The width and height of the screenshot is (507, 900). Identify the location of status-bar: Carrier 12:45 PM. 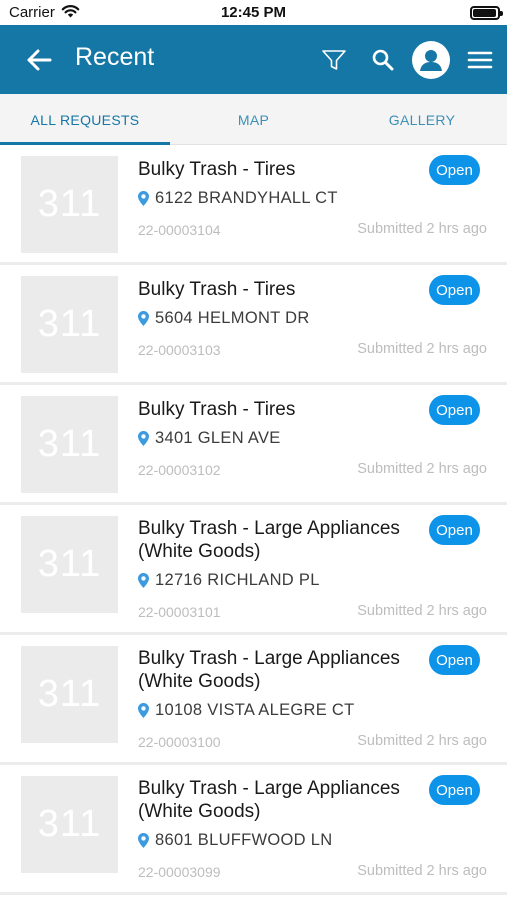
(253, 12).